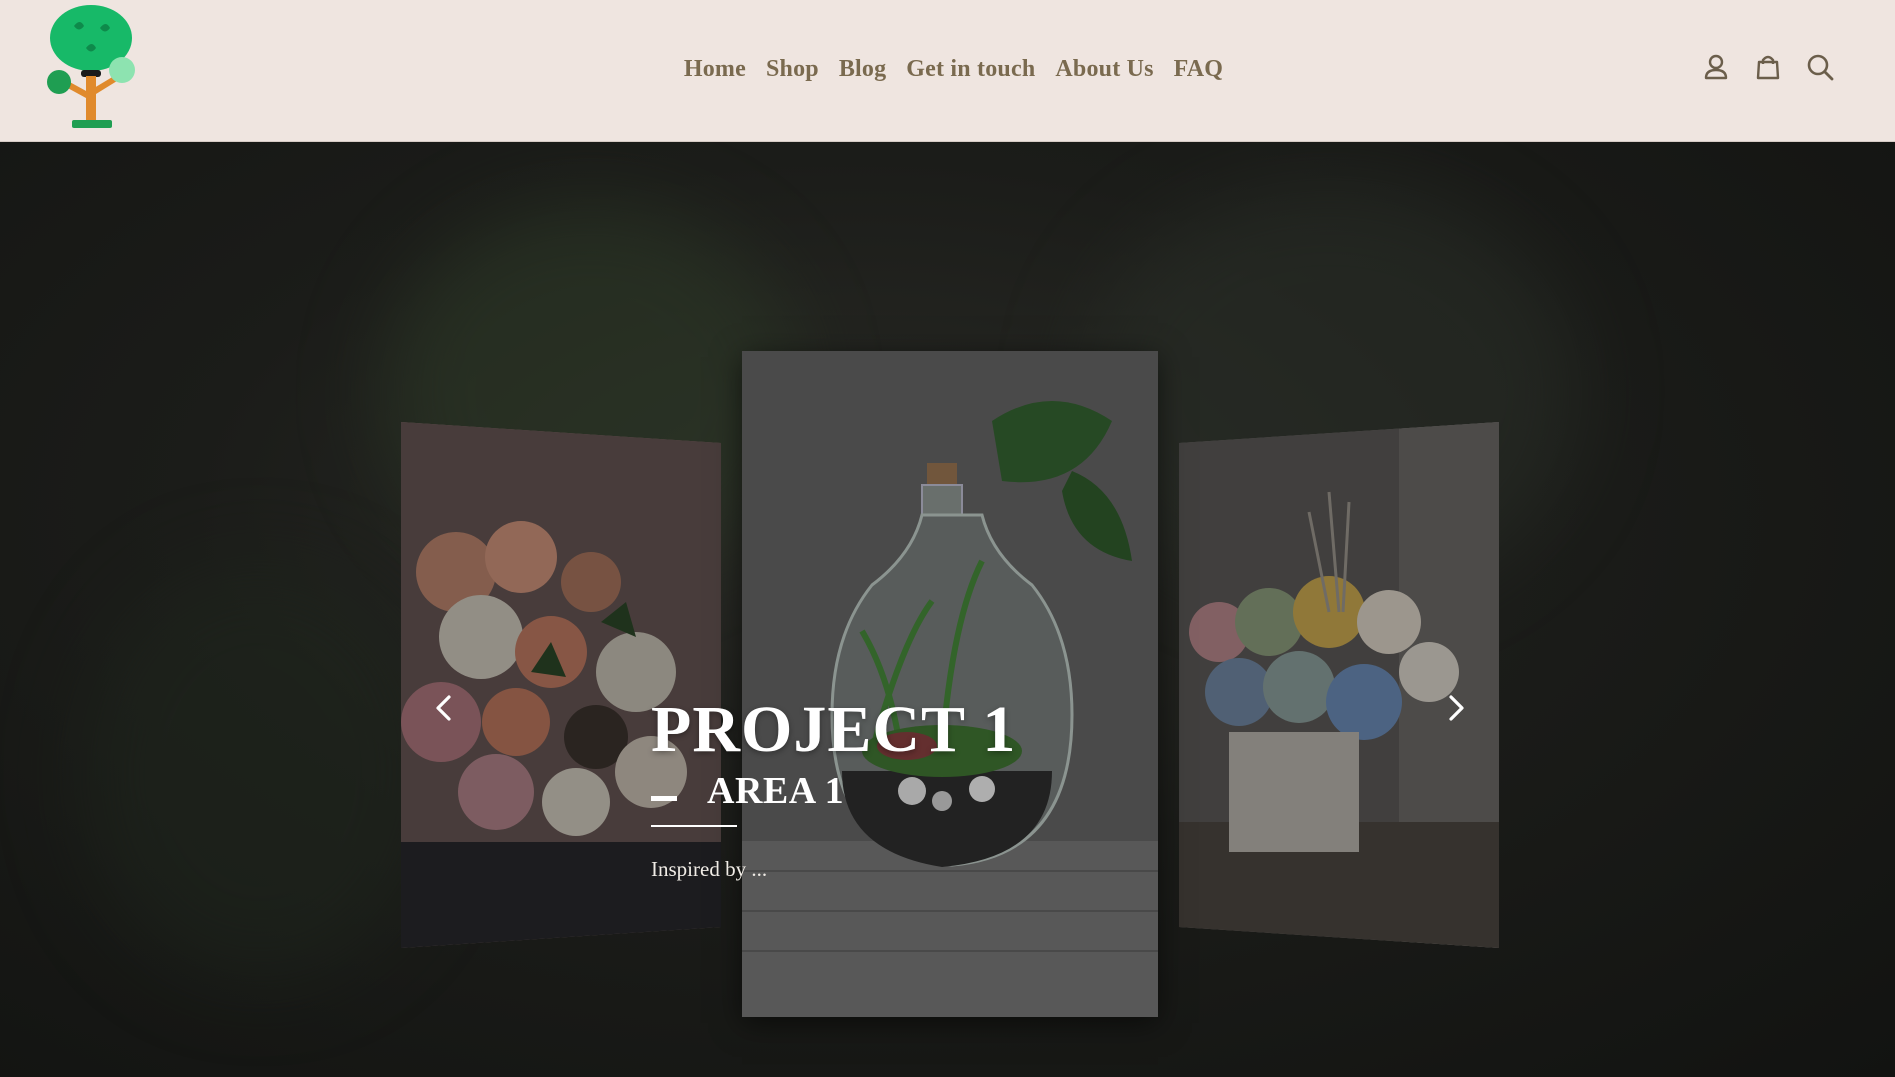 The image size is (1895, 1077). I want to click on header-actions, so click(1768, 67).